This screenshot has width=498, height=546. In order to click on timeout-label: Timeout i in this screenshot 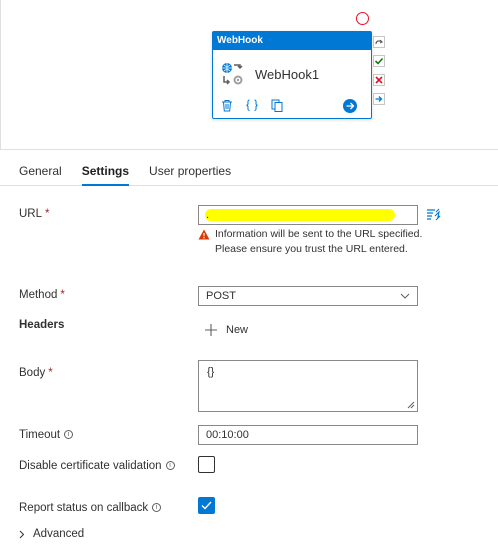, I will do `click(46, 435)`.